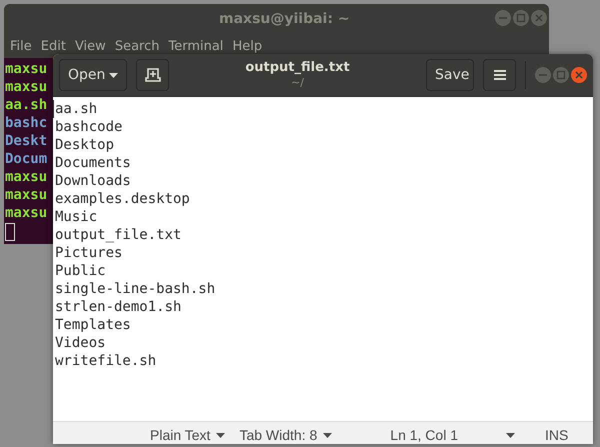 Image resolution: width=600 pixels, height=447 pixels. I want to click on terminal-line: aa.sh, so click(26, 105).